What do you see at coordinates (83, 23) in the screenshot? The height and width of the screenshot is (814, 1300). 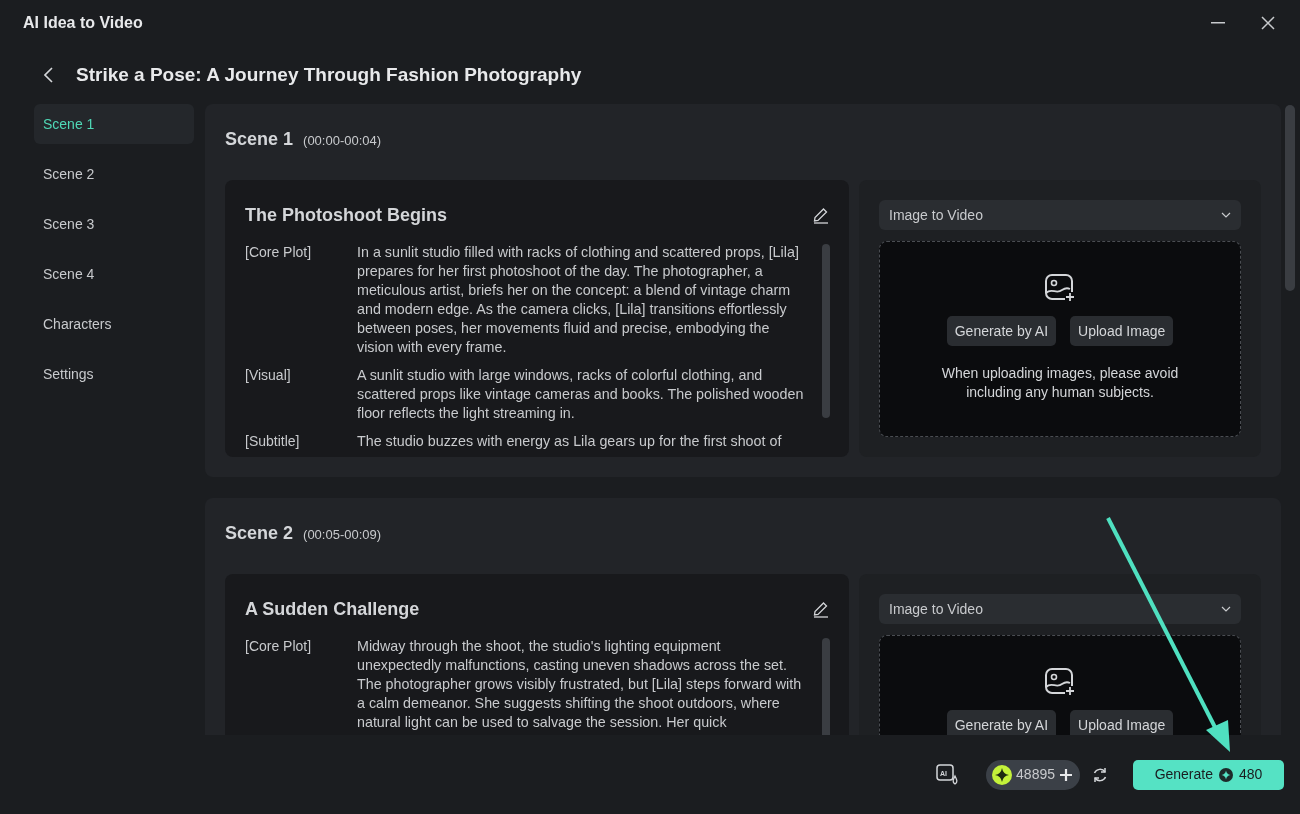 I see `window-title: AI Idea to Video` at bounding box center [83, 23].